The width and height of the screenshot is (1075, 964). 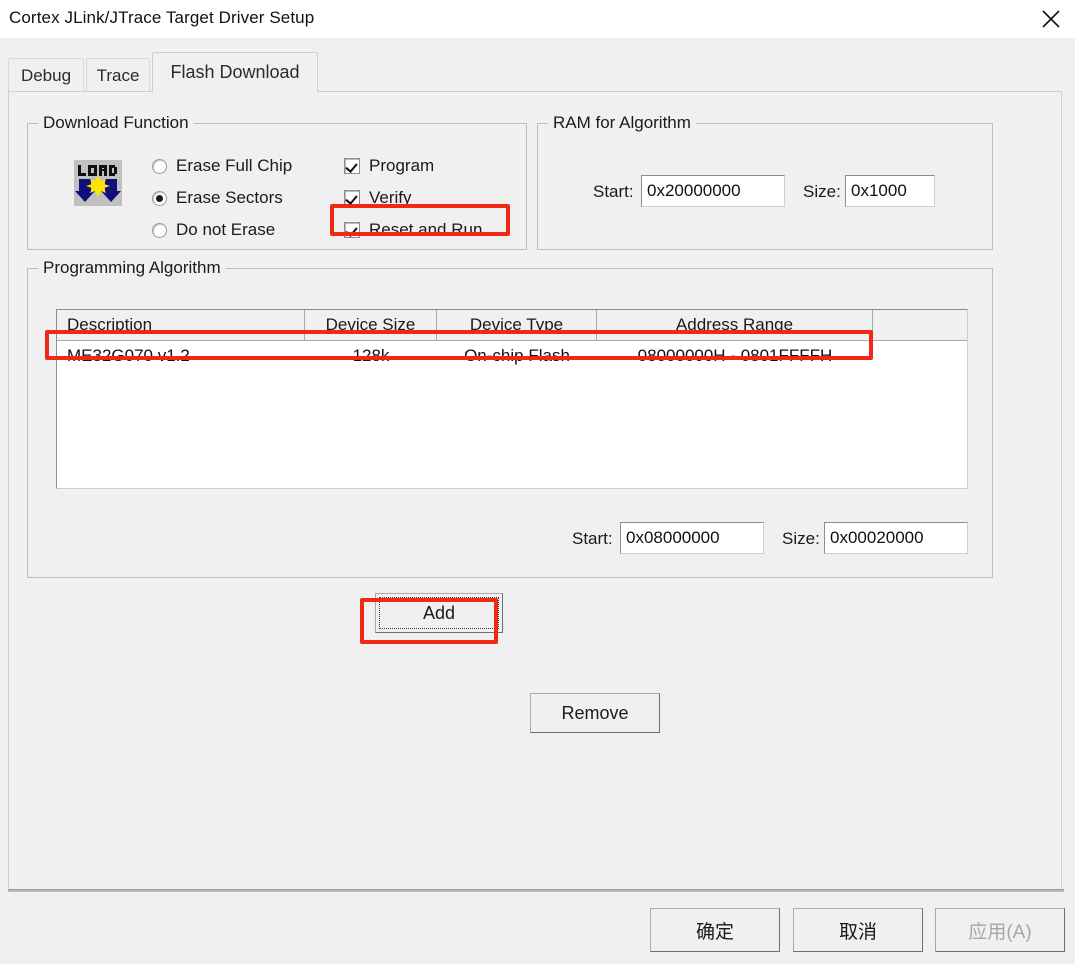 I want to click on cell-device-size: 128k, so click(x=371, y=355).